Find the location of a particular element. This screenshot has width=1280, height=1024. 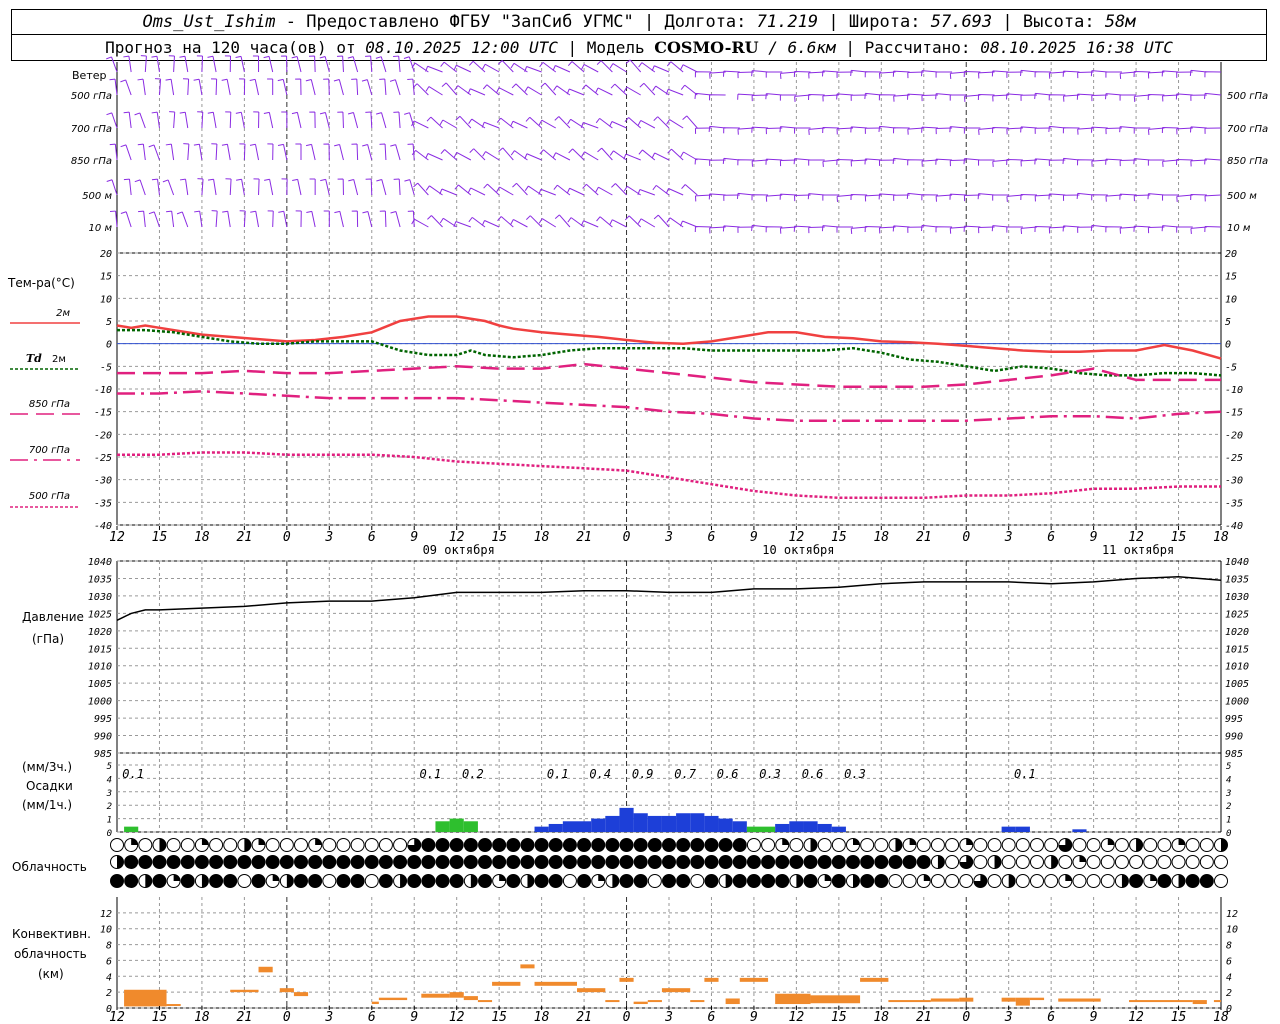

temp-x-tick-label: 21 is located at coordinates (924, 537).